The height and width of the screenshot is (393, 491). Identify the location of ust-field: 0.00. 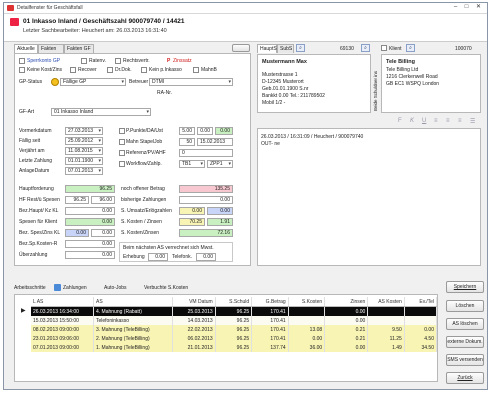
(224, 131).